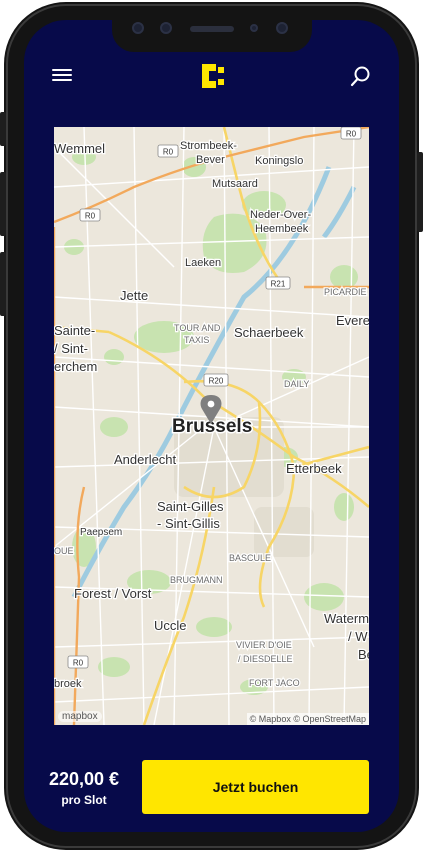  What do you see at coordinates (196, 580) in the screenshot?
I see `map-label: BRUGMANN` at bounding box center [196, 580].